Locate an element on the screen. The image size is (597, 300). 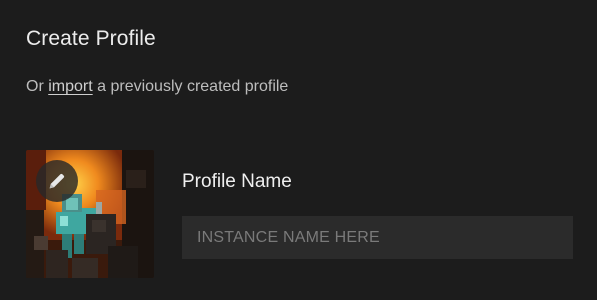
profile-image-picker is located at coordinates (90, 214).